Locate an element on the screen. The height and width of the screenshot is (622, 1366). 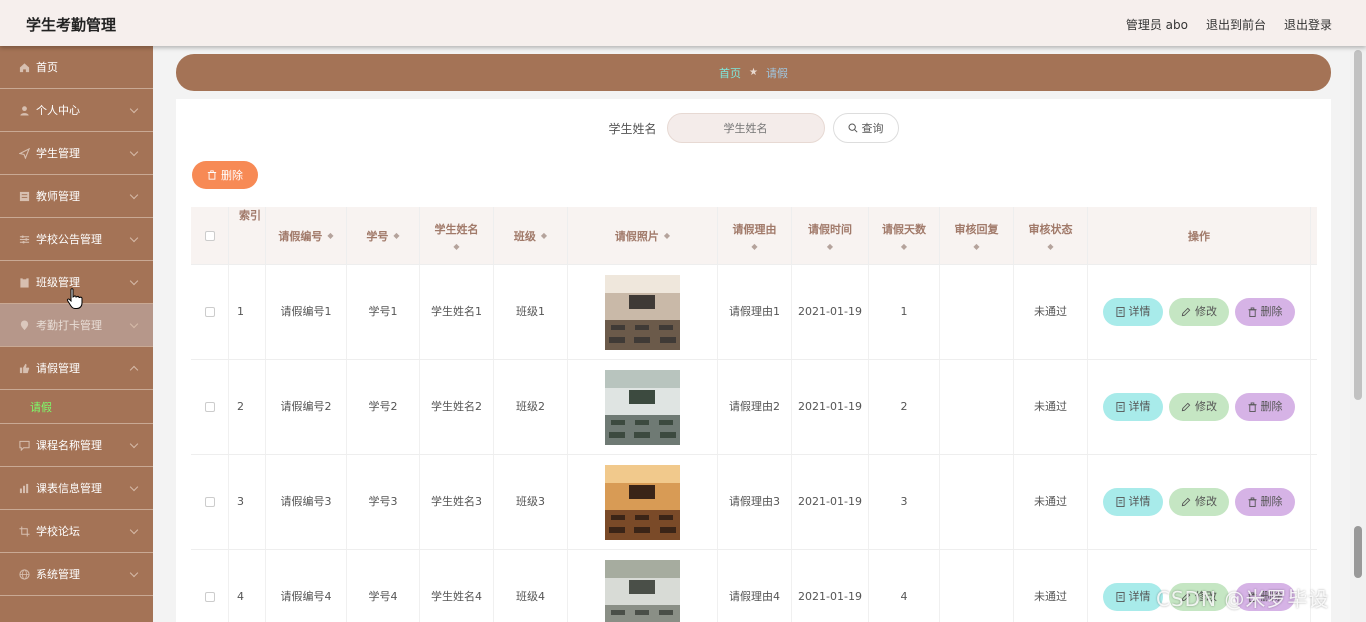
cell-index: 3 is located at coordinates (247, 502).